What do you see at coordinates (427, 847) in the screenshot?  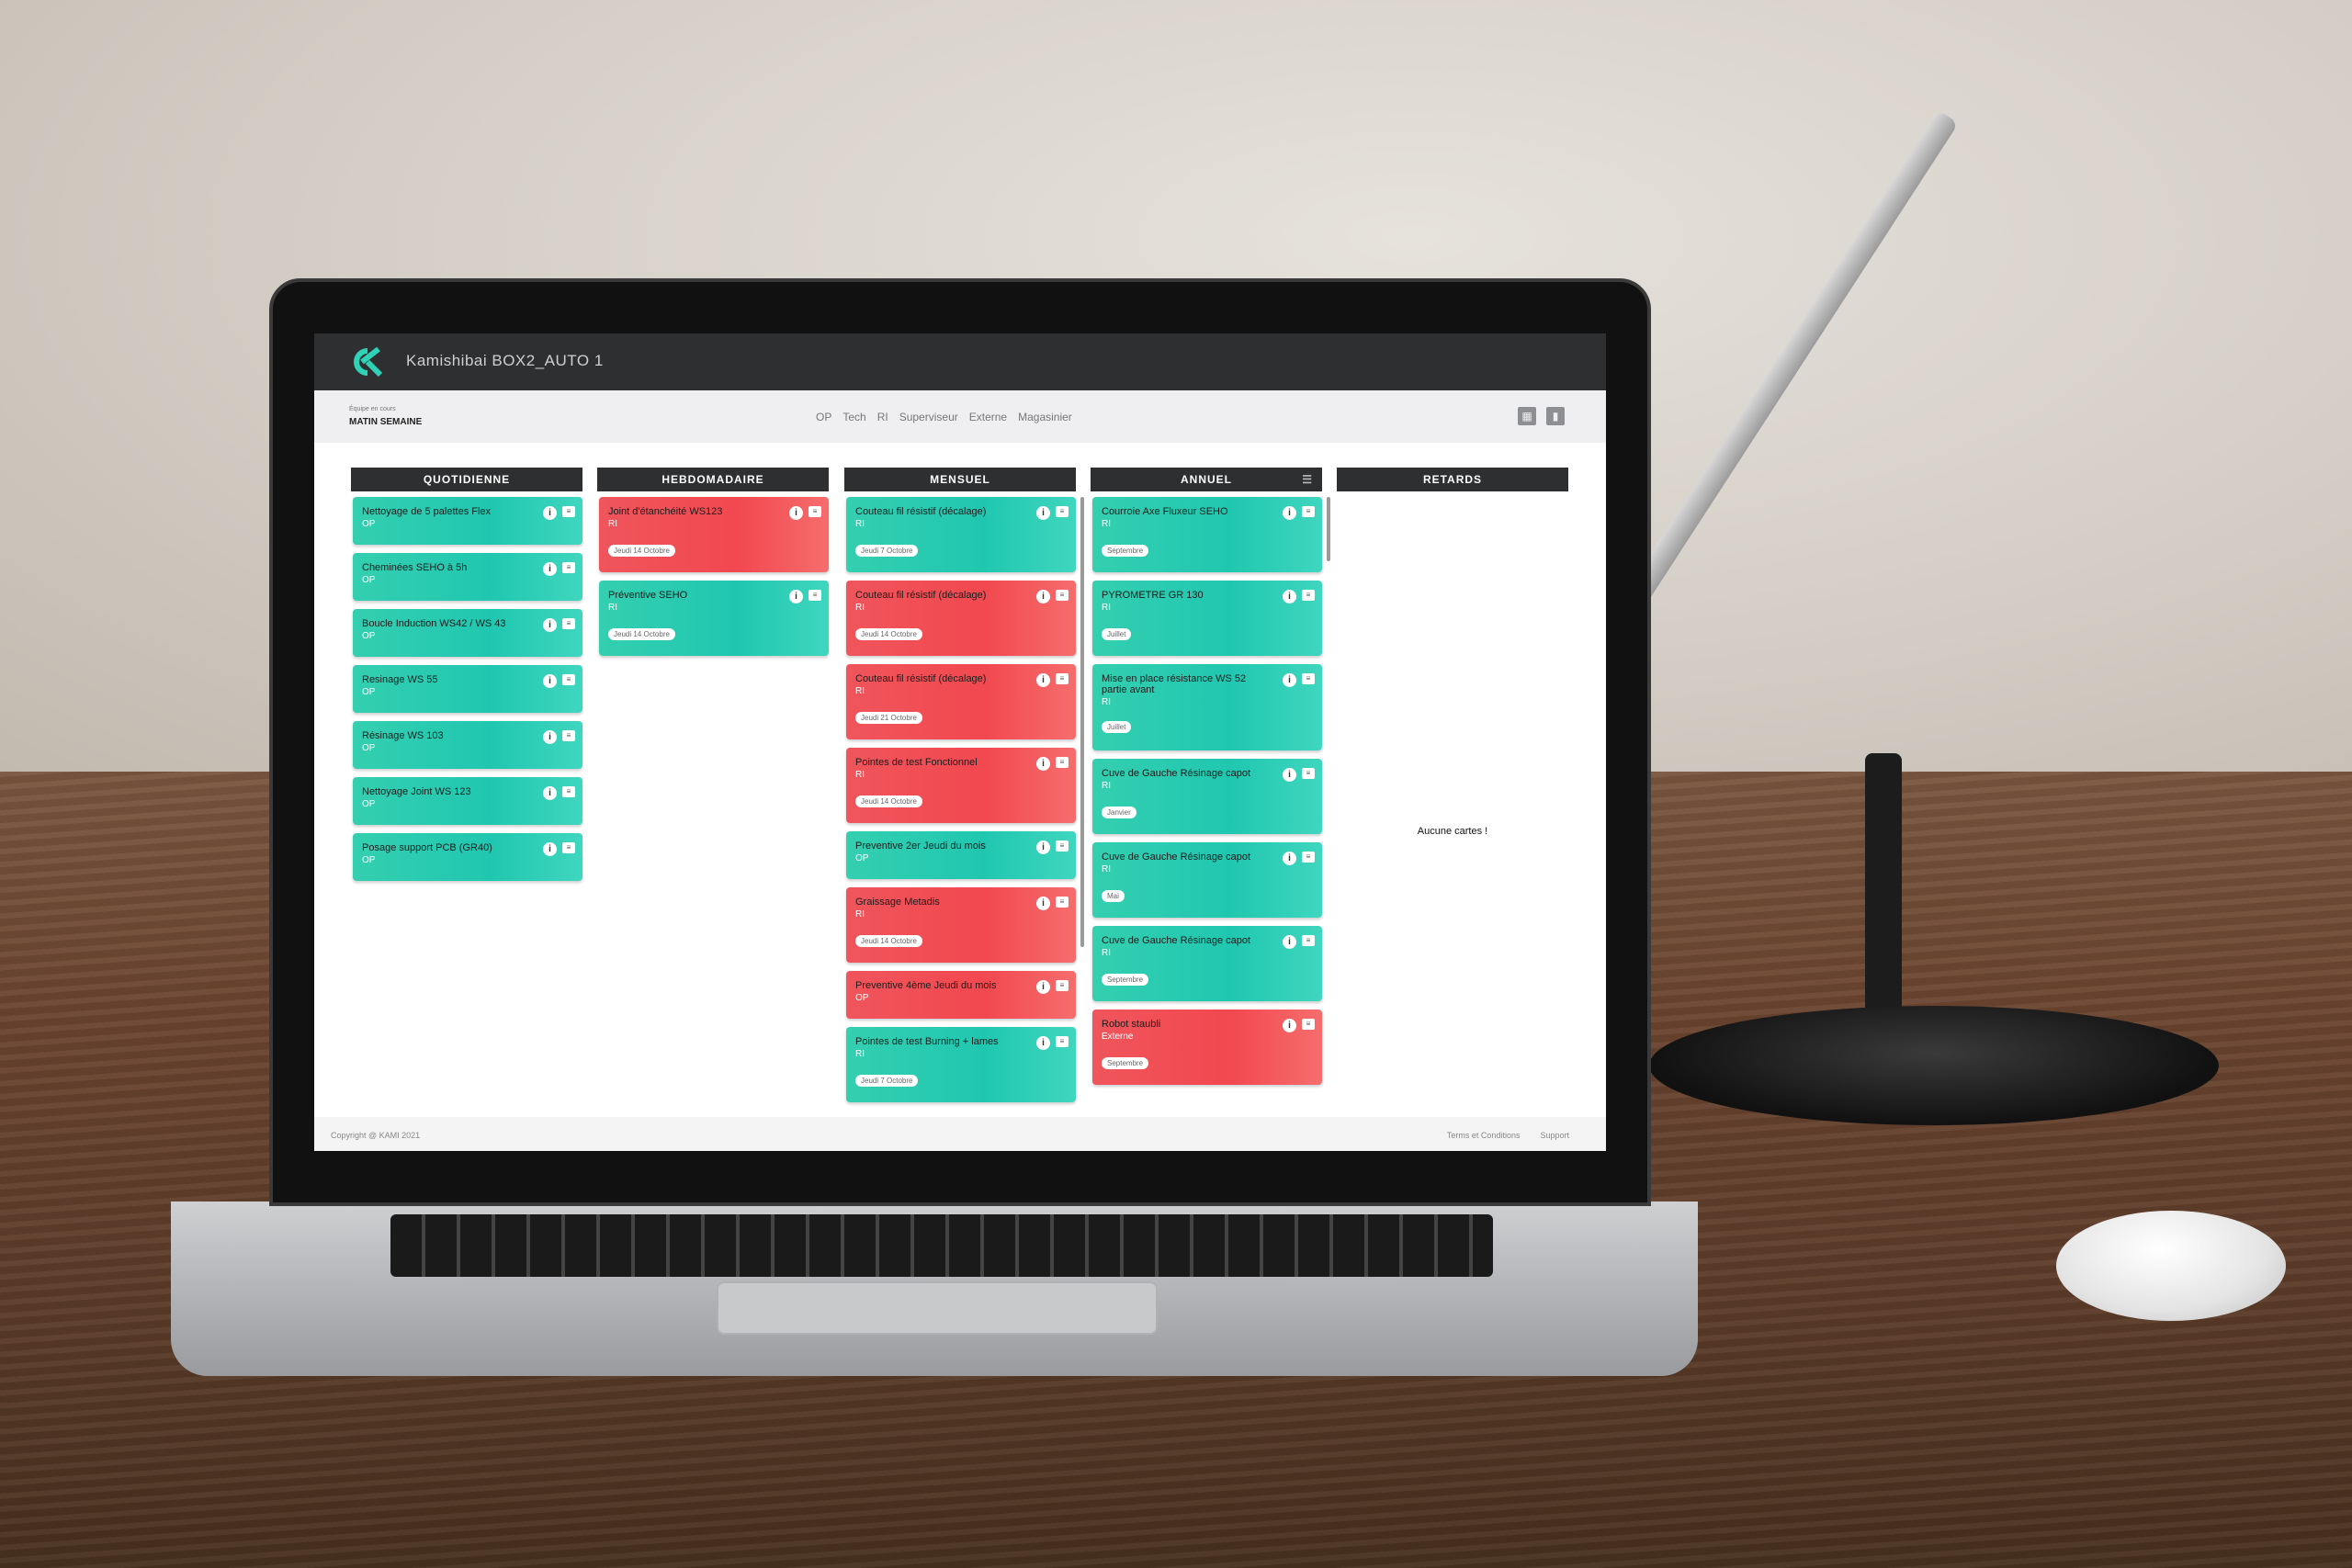 I see `card-title: Posage support PCB (GR40)` at bounding box center [427, 847].